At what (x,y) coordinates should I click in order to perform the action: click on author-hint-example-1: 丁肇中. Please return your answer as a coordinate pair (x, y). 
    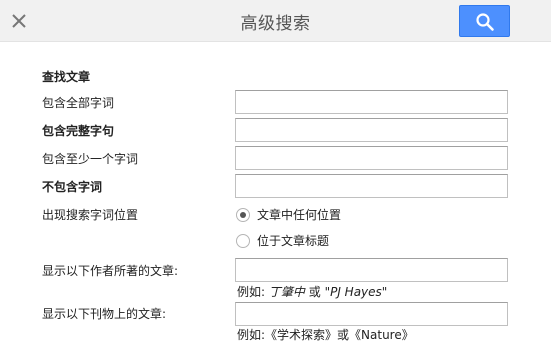
    Looking at the image, I should click on (286, 292).